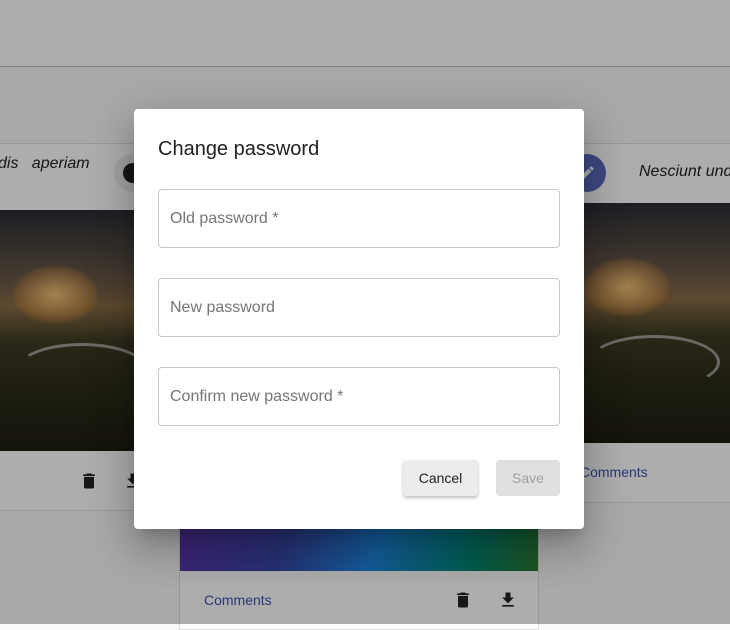  I want to click on new-password-input, so click(359, 307).